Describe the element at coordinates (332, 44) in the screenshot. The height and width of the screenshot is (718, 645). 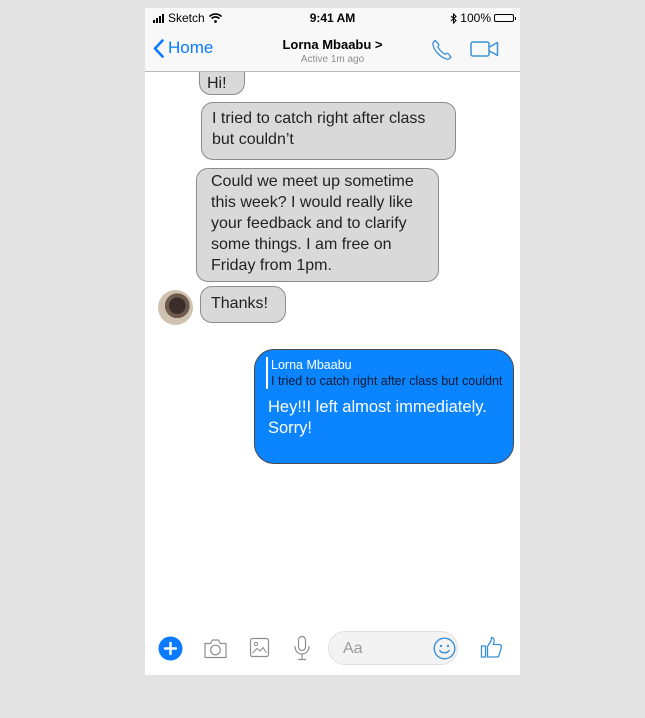
I see `contact-name: Lorna Mbaabu >` at that location.